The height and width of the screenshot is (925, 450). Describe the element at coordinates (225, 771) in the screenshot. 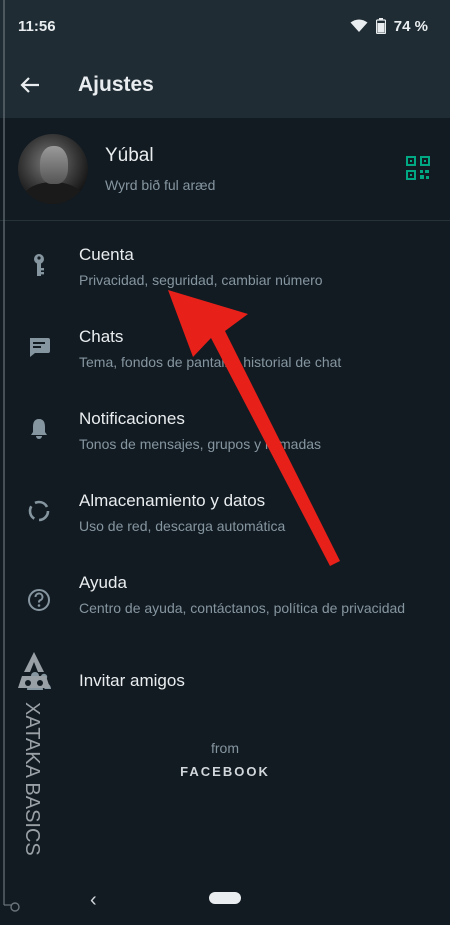

I see `footer-brand: FACEBOOK` at that location.